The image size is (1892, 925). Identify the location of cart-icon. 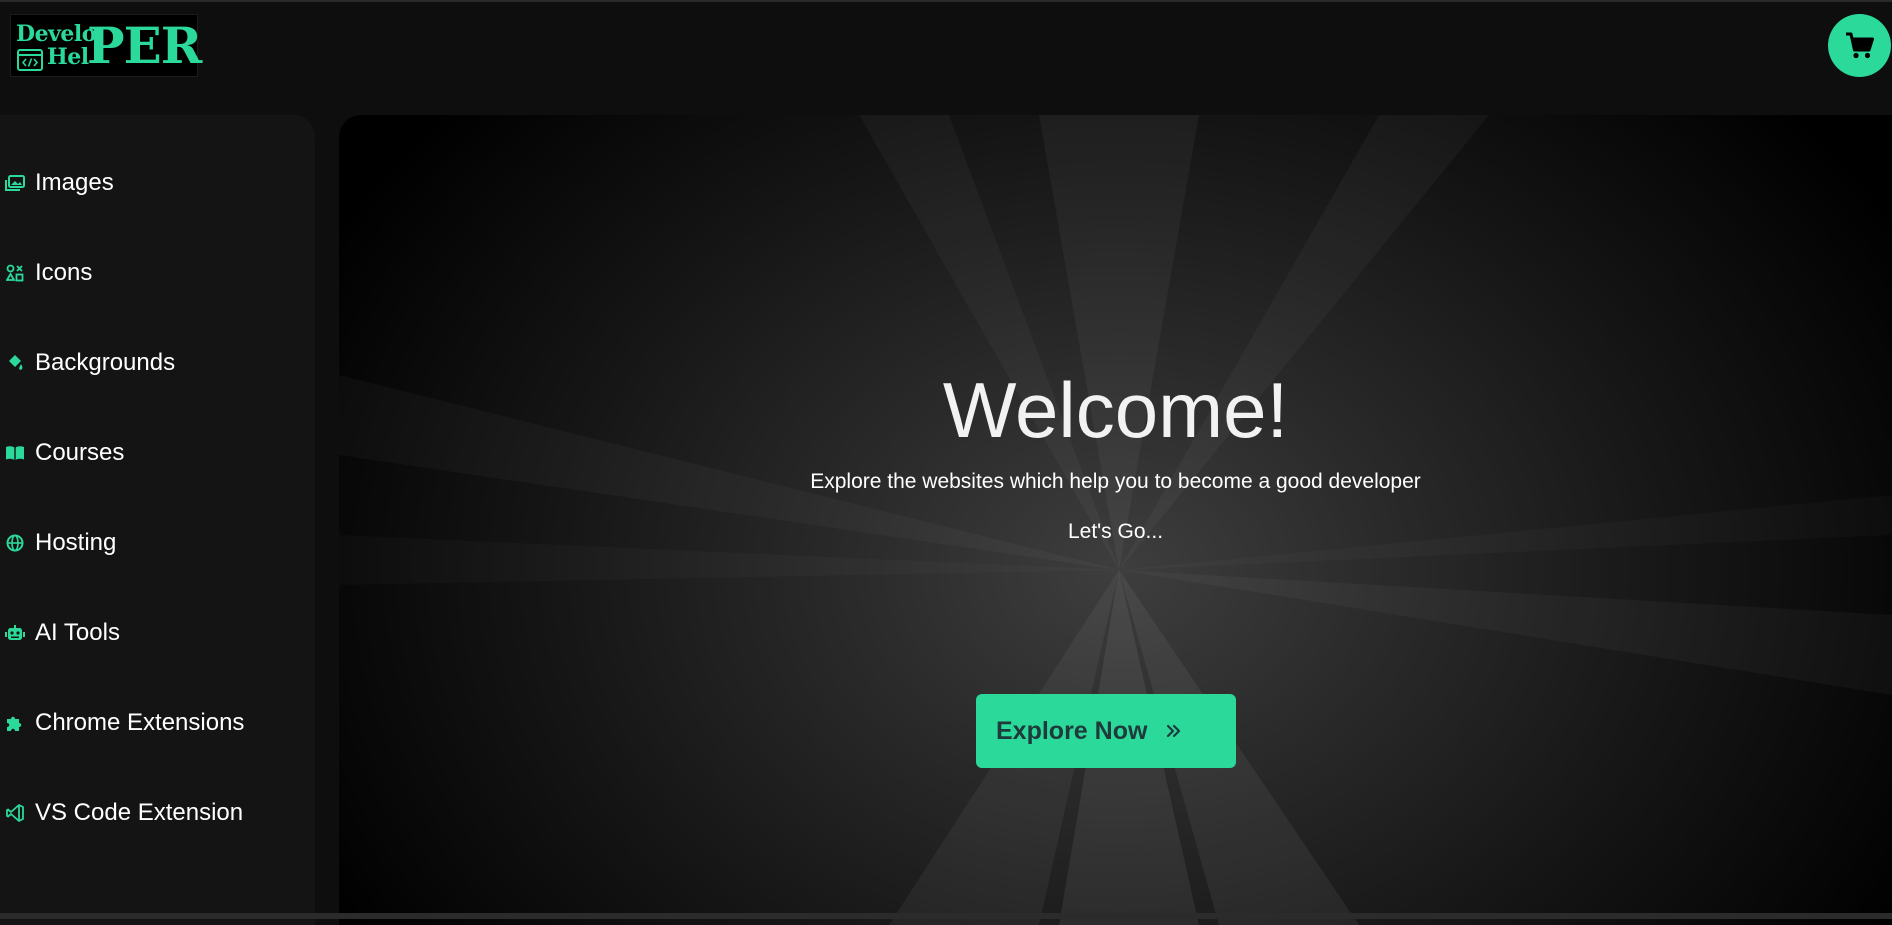
(1859, 45).